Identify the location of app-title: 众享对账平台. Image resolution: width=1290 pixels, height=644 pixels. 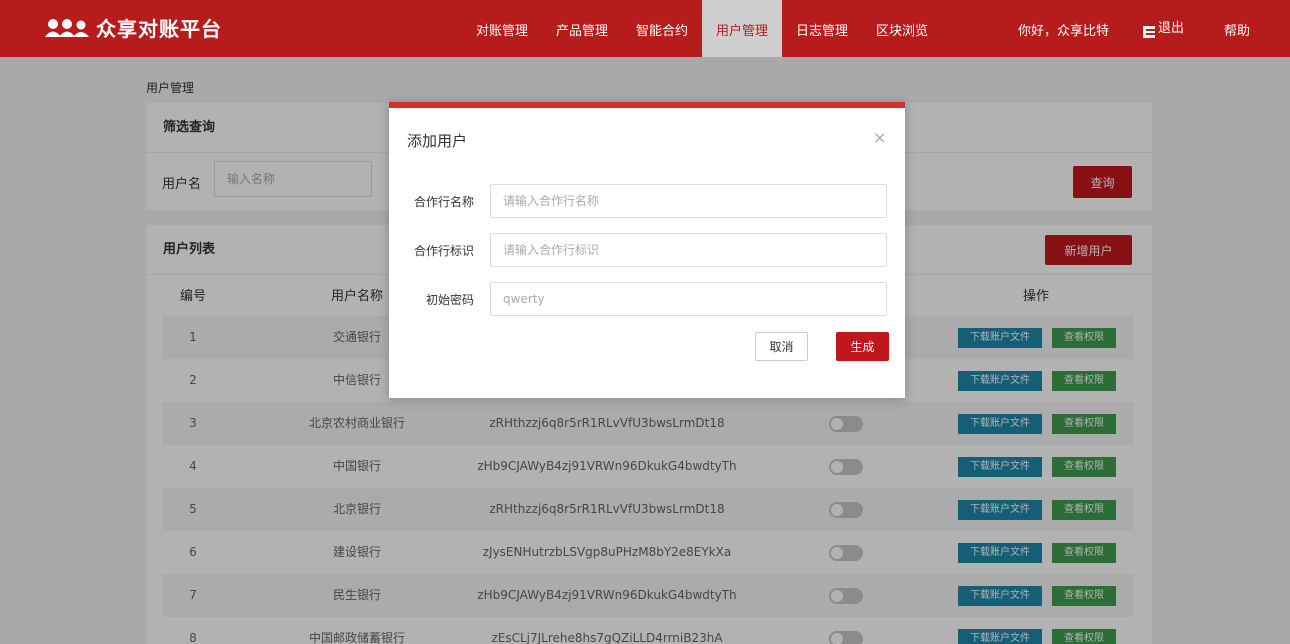
(159, 28).